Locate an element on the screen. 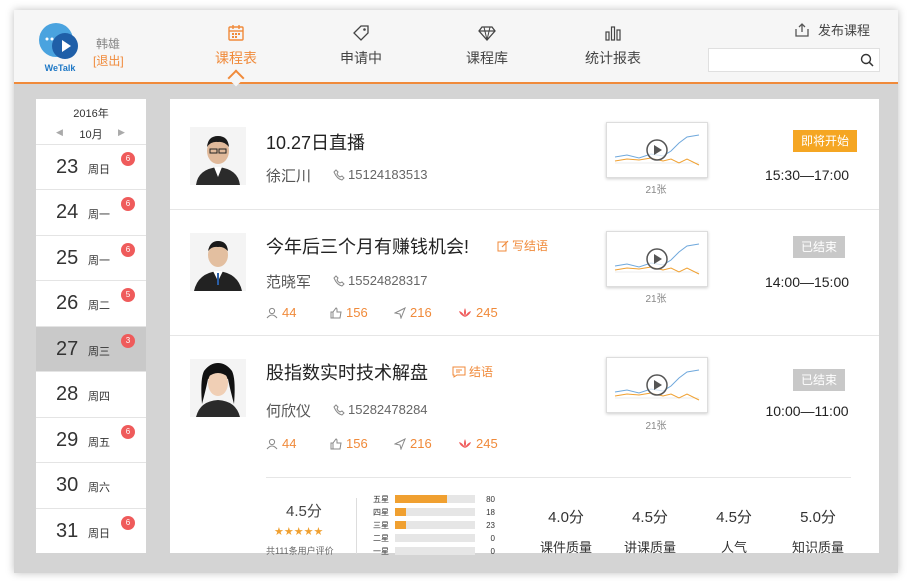  calendar-day: 24 周一 6 is located at coordinates (91, 211).